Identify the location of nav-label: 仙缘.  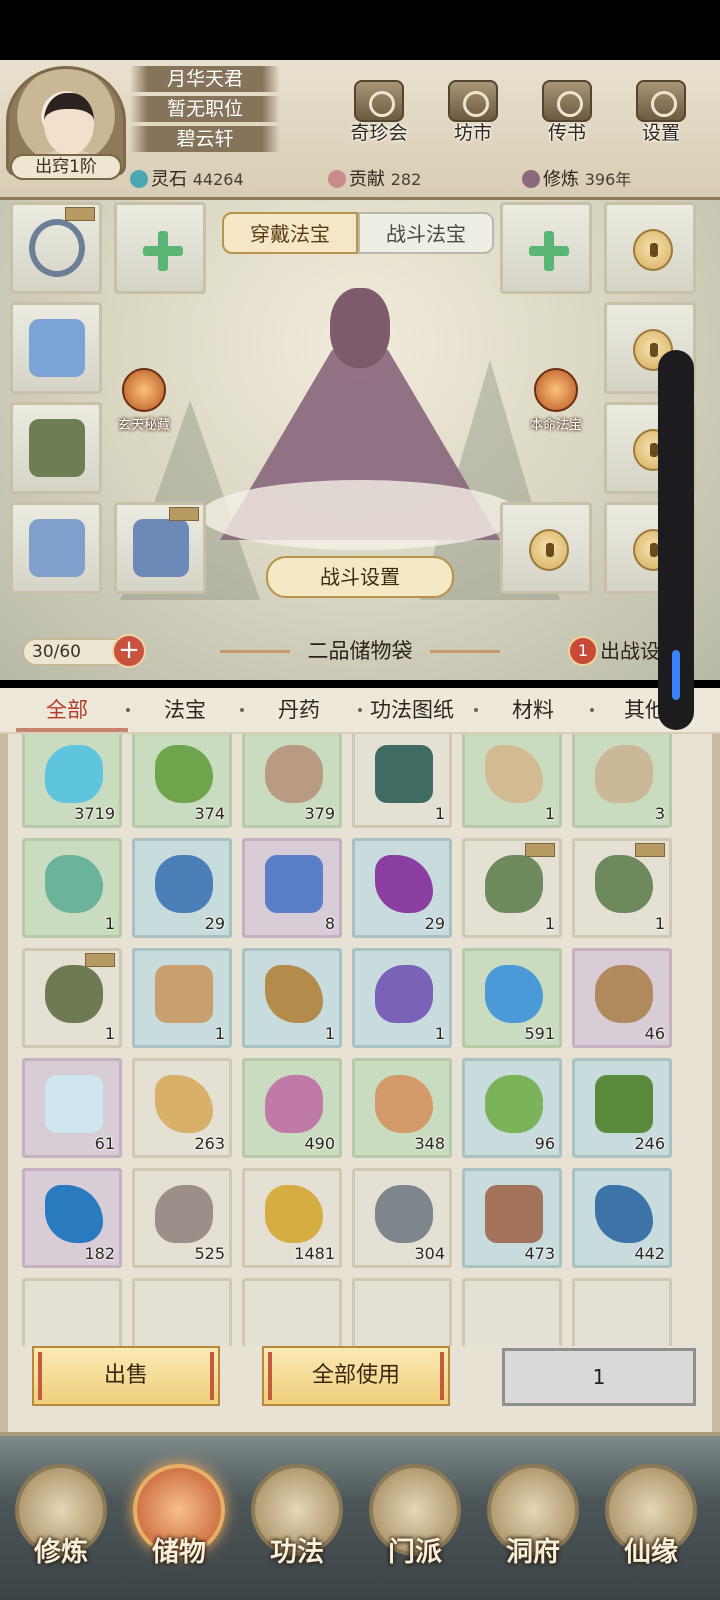
(651, 1552).